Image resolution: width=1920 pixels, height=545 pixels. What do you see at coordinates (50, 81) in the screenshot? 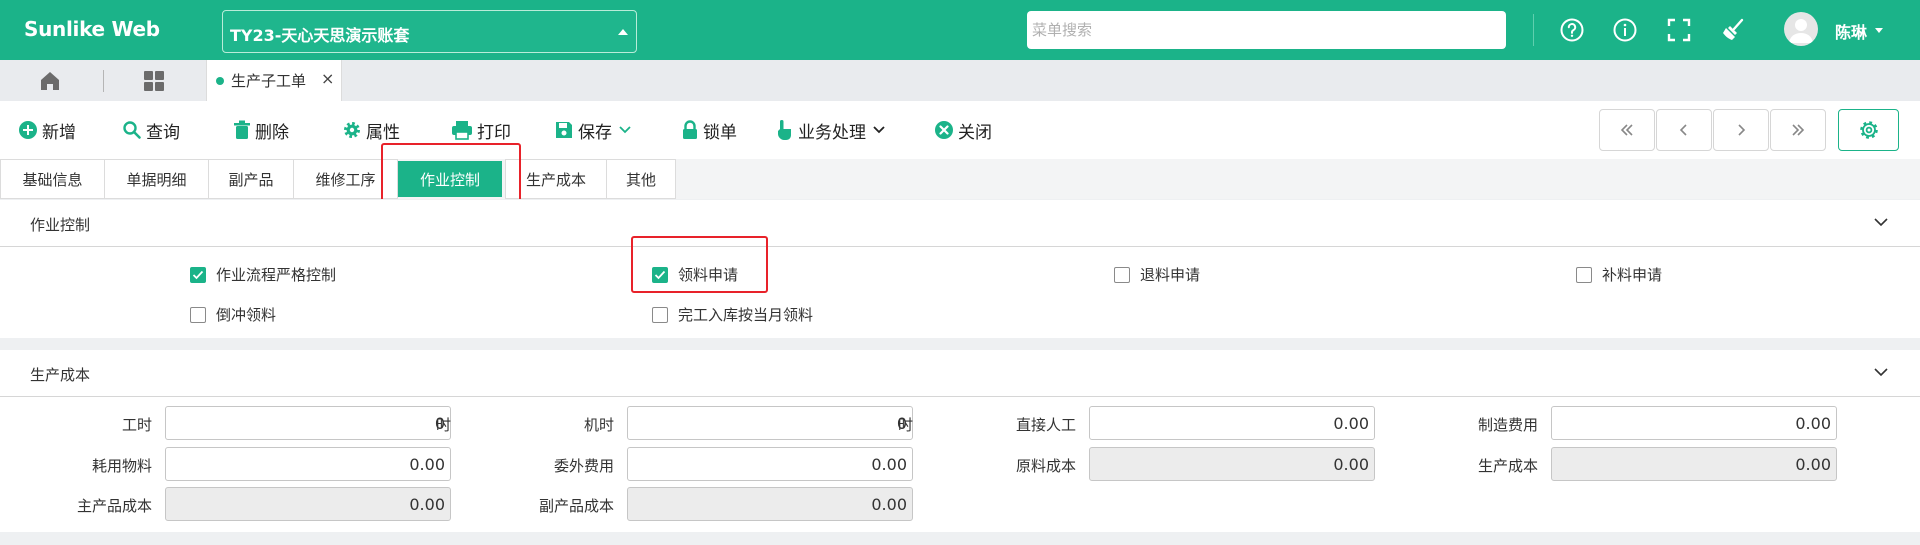
I see `home-icon` at bounding box center [50, 81].